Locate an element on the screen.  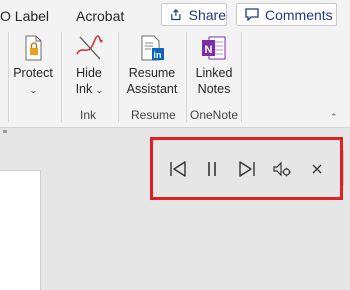
protect-document-icon is located at coordinates (33, 48).